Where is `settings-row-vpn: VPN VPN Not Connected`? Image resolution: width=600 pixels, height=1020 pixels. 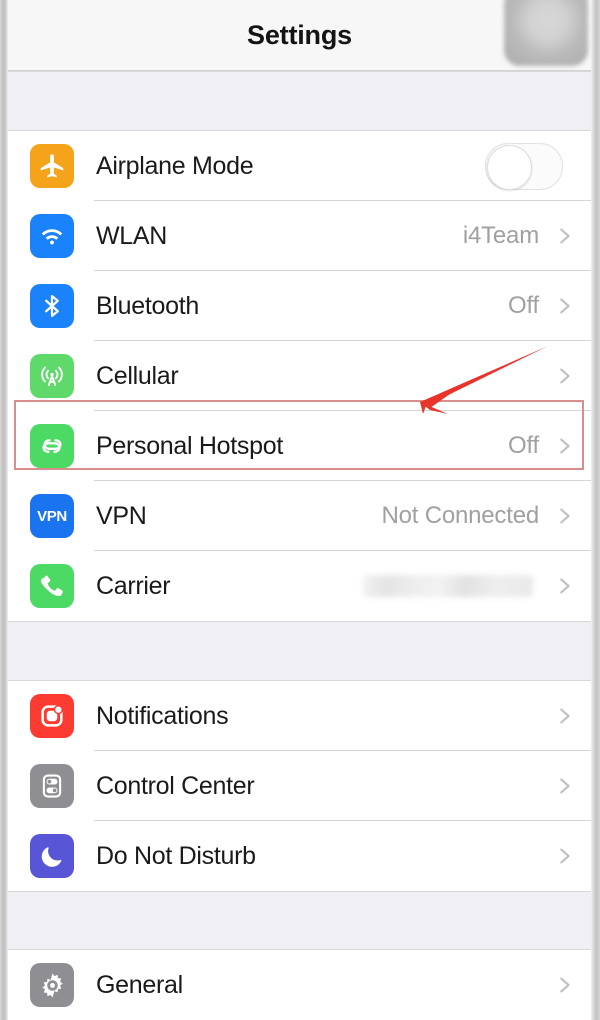
settings-row-vpn: VPN VPN Not Connected is located at coordinates (299, 516).